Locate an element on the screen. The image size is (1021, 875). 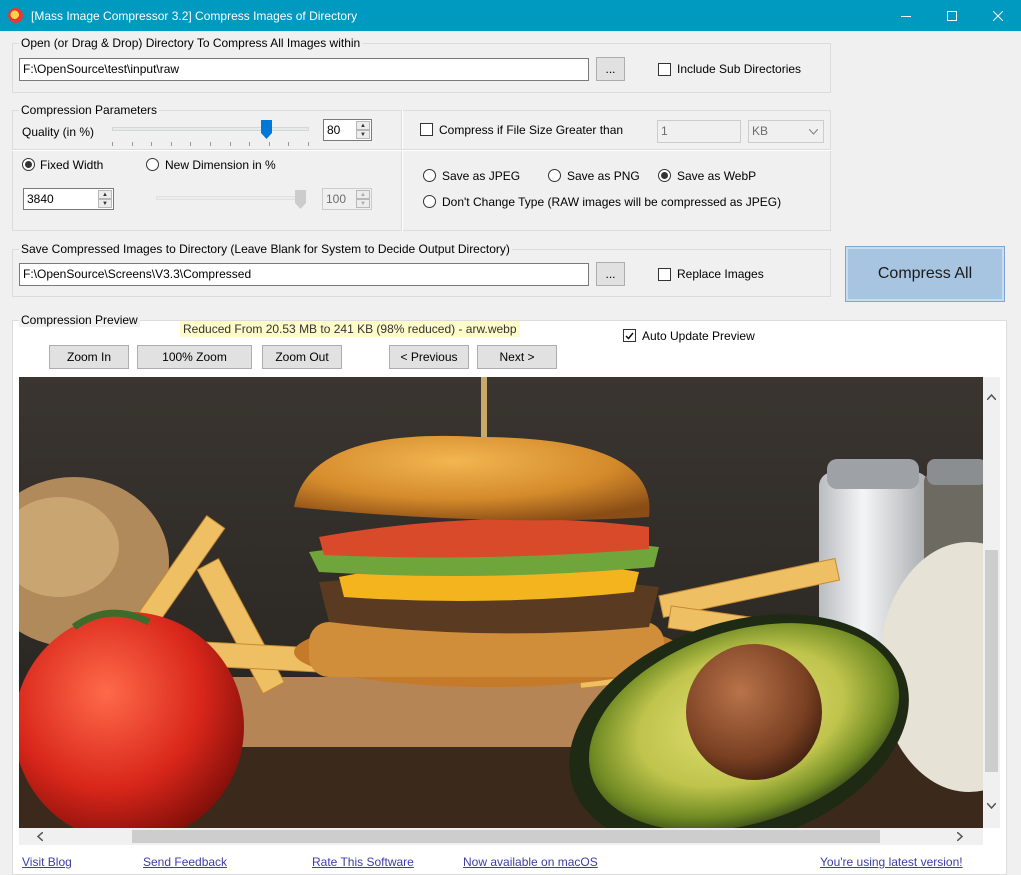
close-button is located at coordinates (998, 15).